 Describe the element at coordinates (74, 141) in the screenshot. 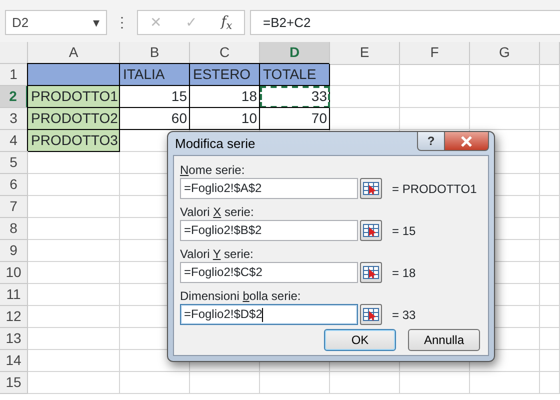

I see `table-cell: PRODOTTO3` at that location.